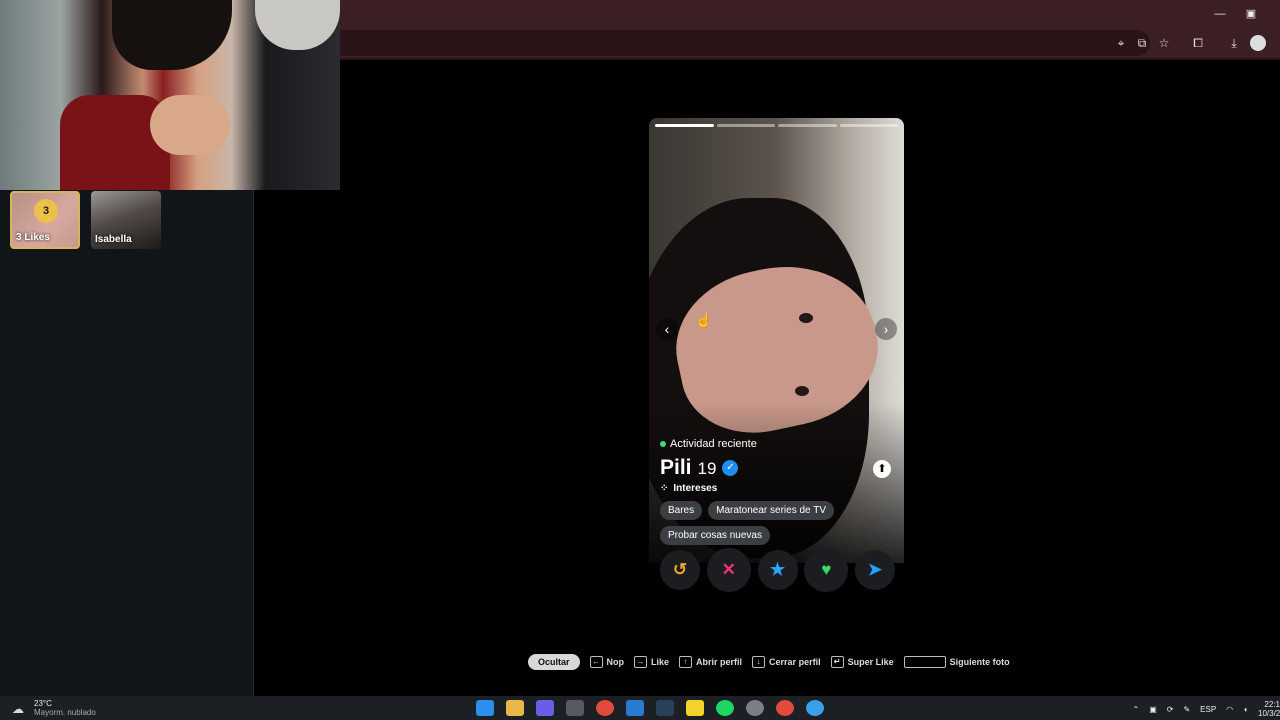  I want to click on super-like-button: ★, so click(777, 570).